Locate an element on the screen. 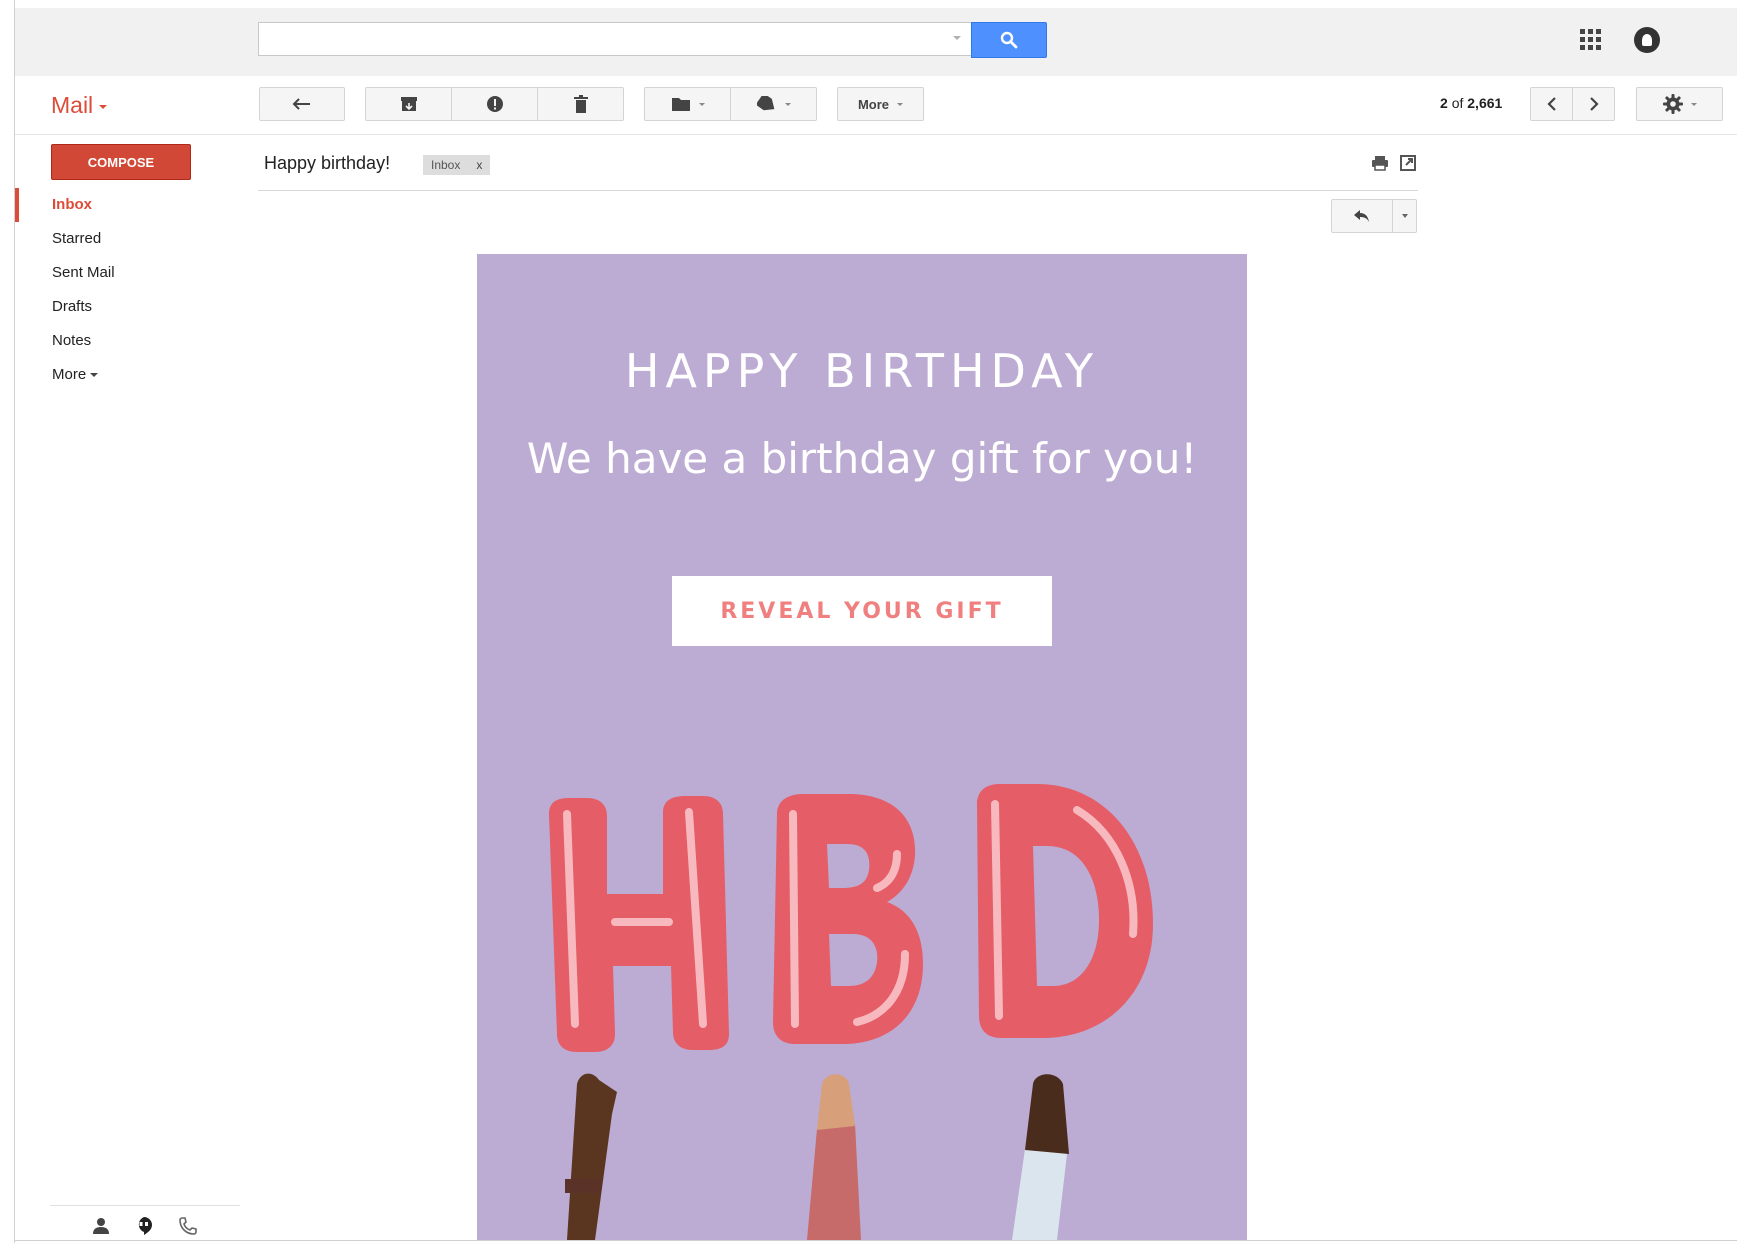 Image resolution: width=1737 pixels, height=1243 pixels. mail-menu-caret-icon is located at coordinates (103, 106).